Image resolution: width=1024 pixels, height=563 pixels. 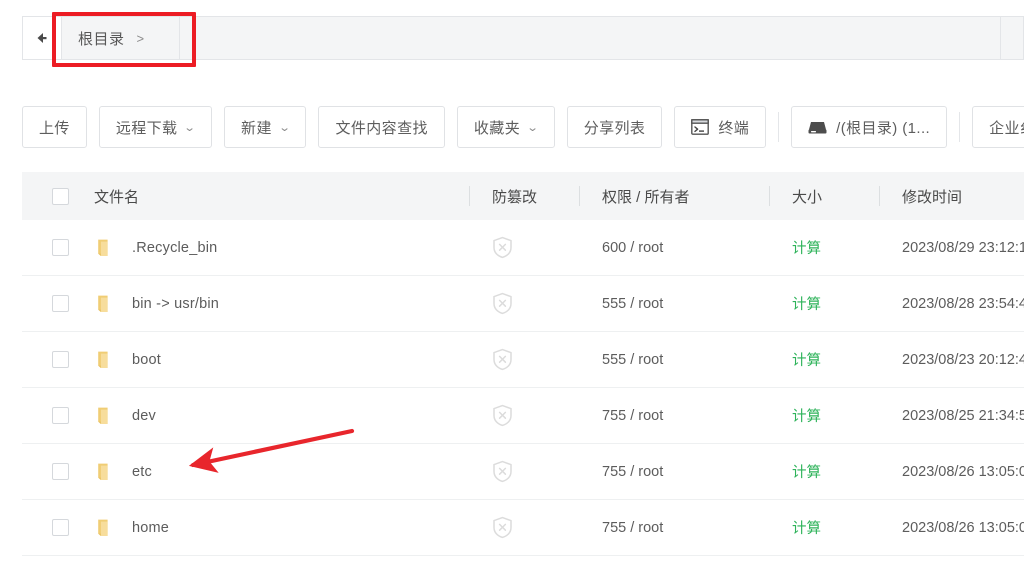 I want to click on file-name-label: dev, so click(x=144, y=416).